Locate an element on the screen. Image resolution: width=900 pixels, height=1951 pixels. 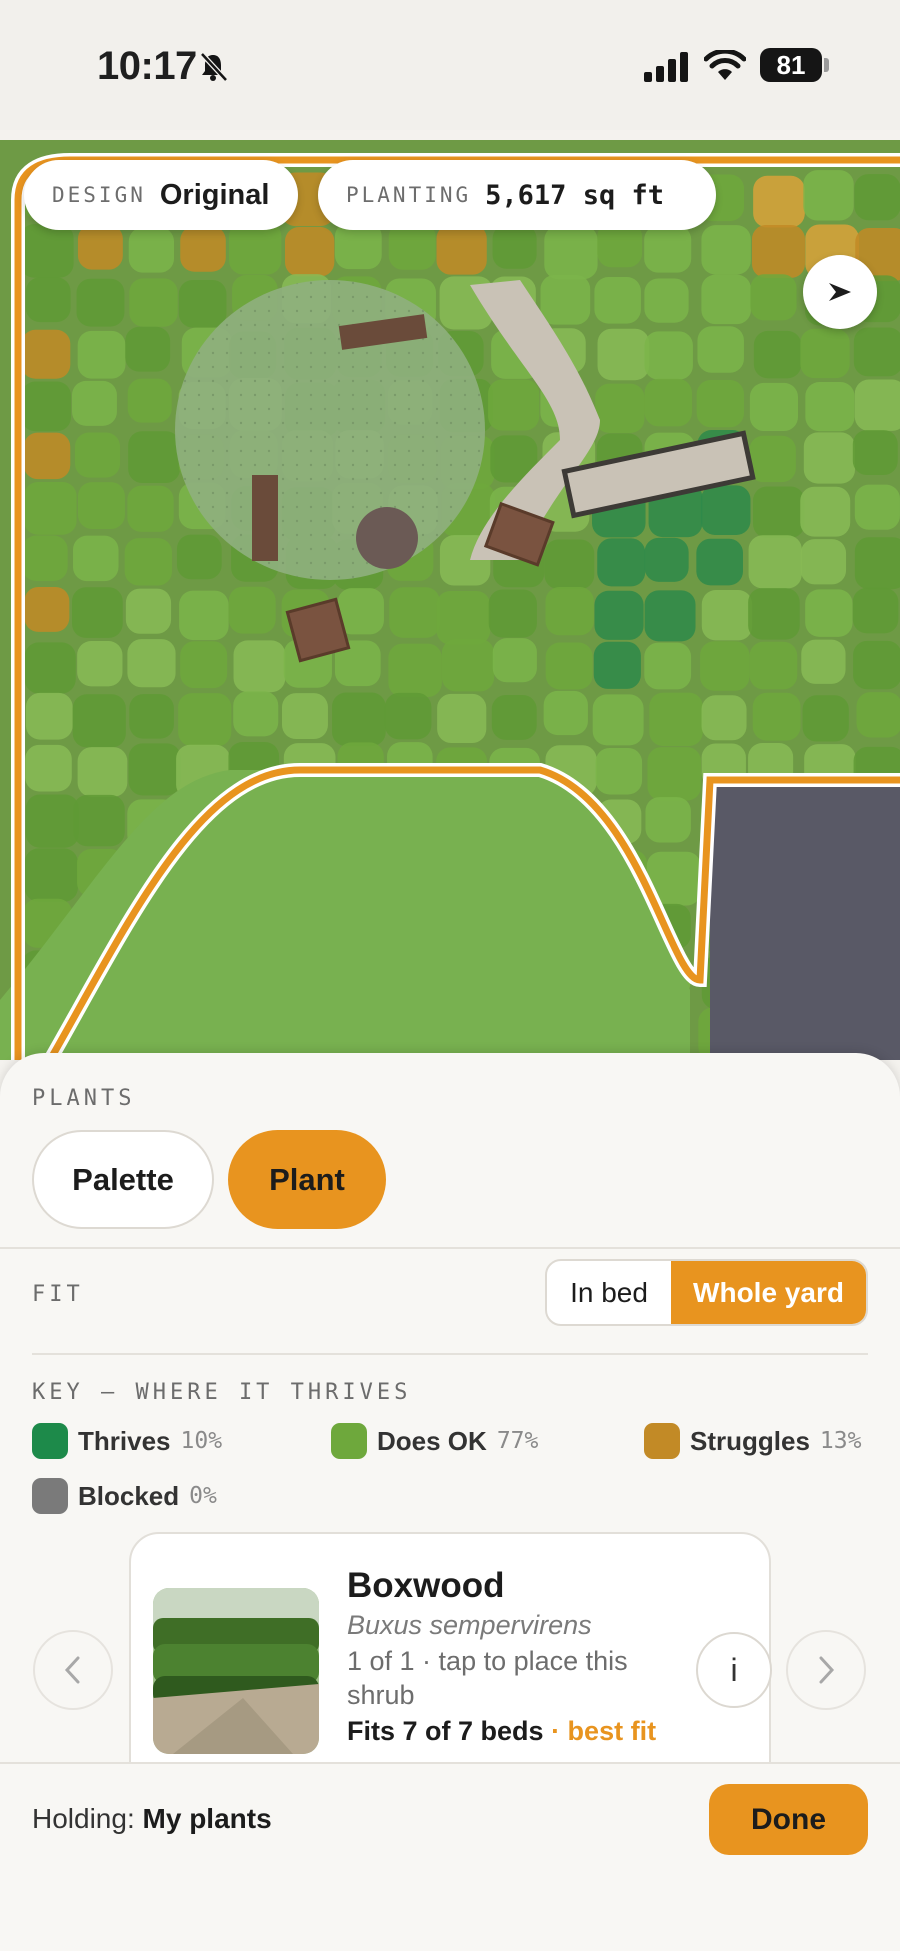
cellular-signal-icon is located at coordinates (667, 69).